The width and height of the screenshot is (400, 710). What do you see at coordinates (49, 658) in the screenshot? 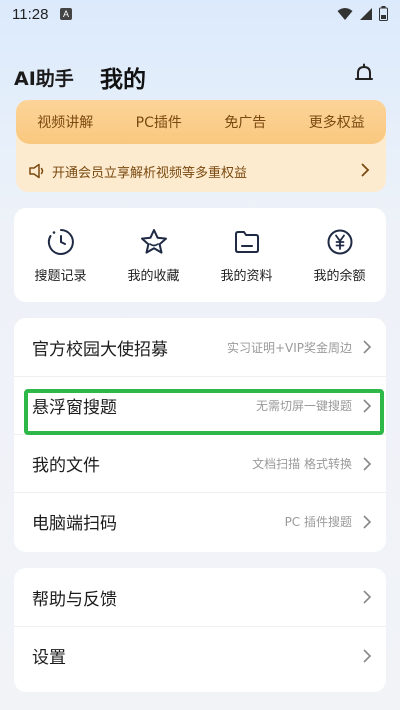
I see `list-item-title: 设置` at bounding box center [49, 658].